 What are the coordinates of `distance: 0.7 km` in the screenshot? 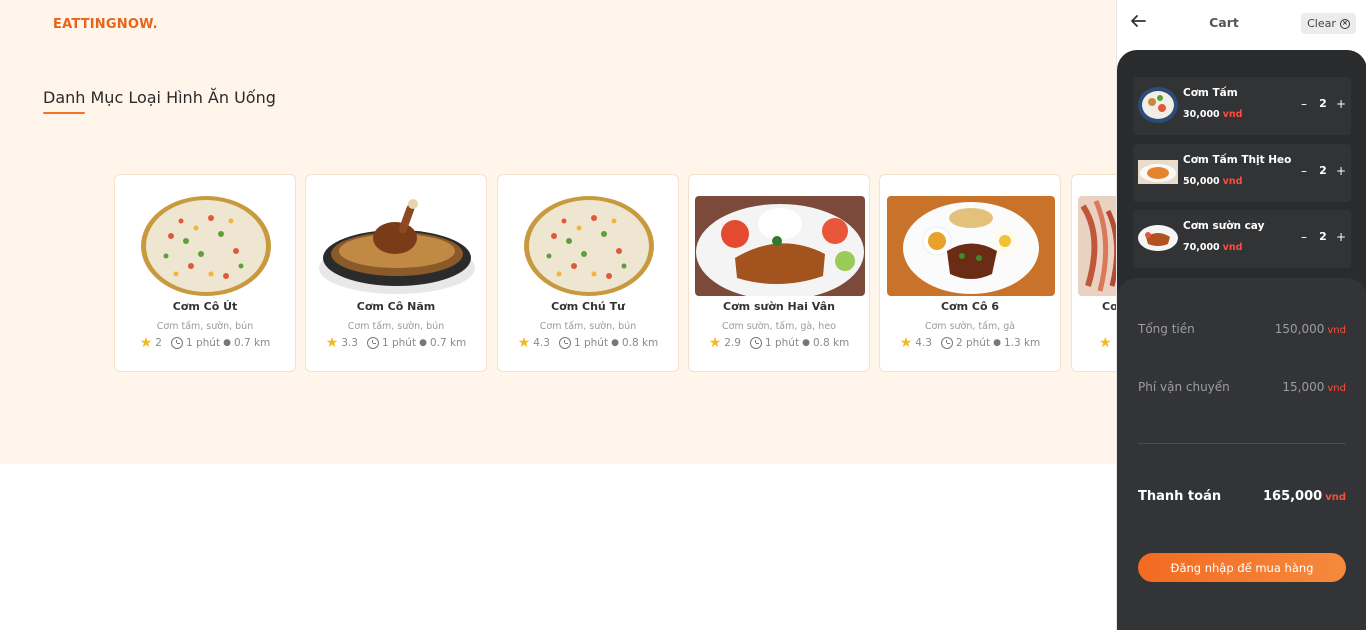 It's located at (252, 343).